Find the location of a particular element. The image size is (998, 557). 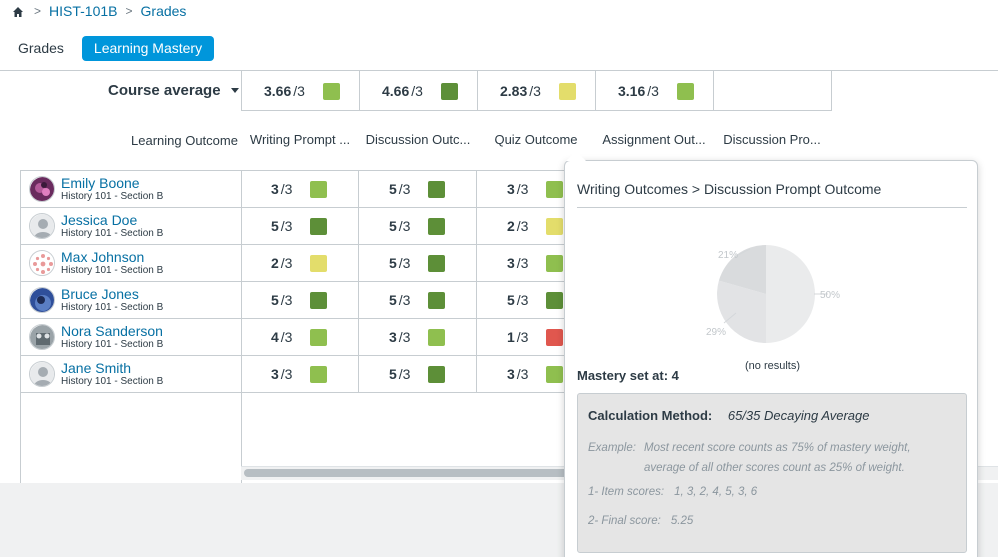

student-list-empty-area is located at coordinates (131, 437).